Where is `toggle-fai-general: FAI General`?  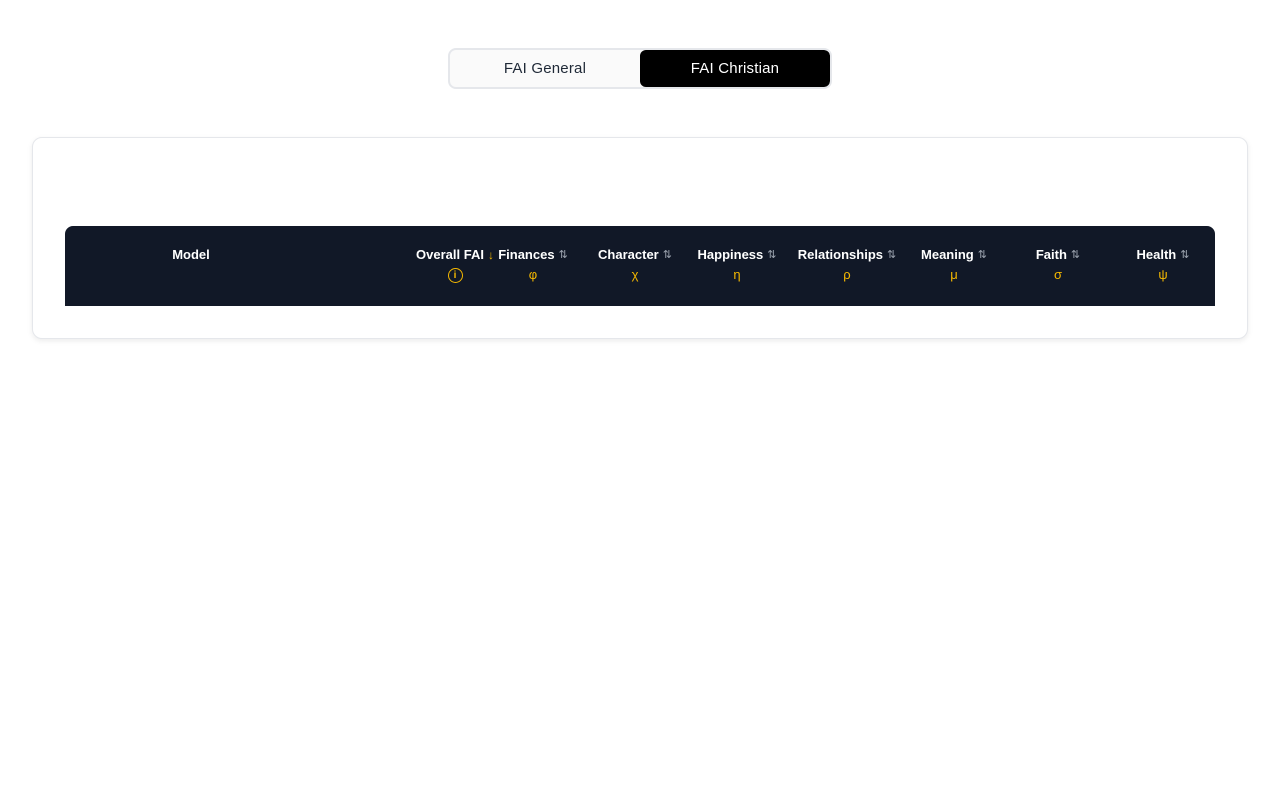 toggle-fai-general: FAI General is located at coordinates (545, 68).